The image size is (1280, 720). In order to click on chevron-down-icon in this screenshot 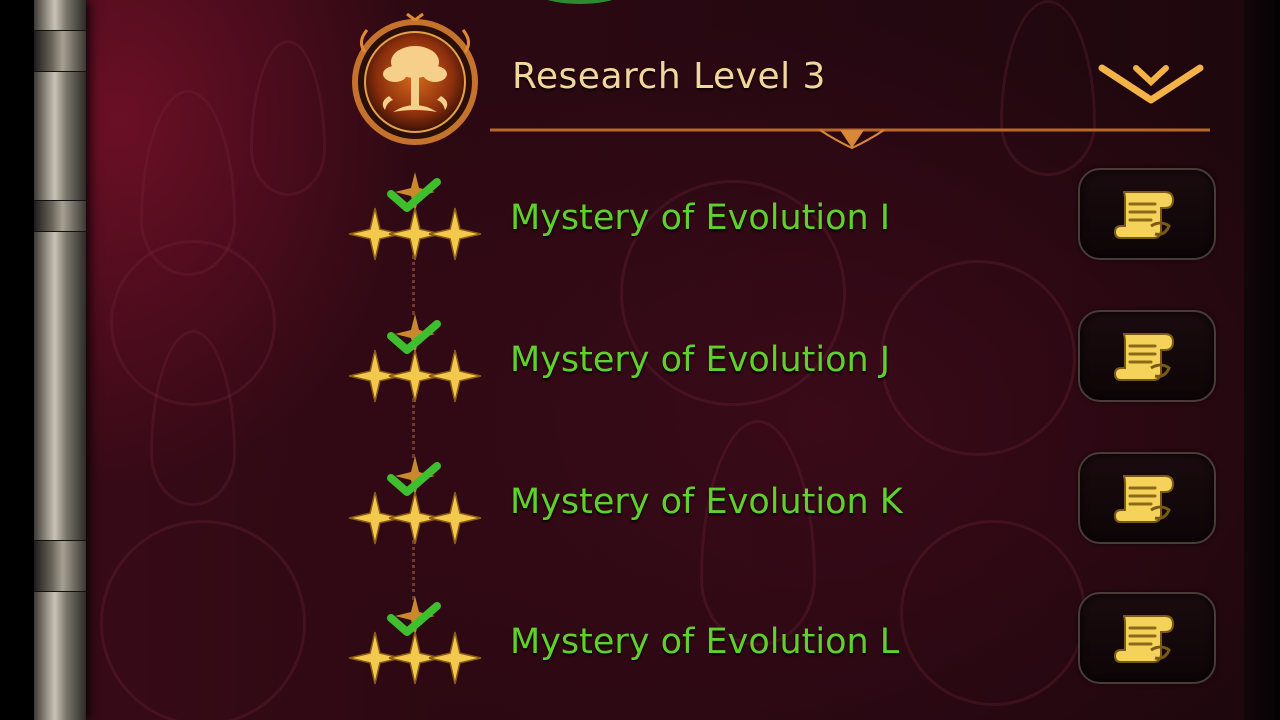, I will do `click(1151, 84)`.